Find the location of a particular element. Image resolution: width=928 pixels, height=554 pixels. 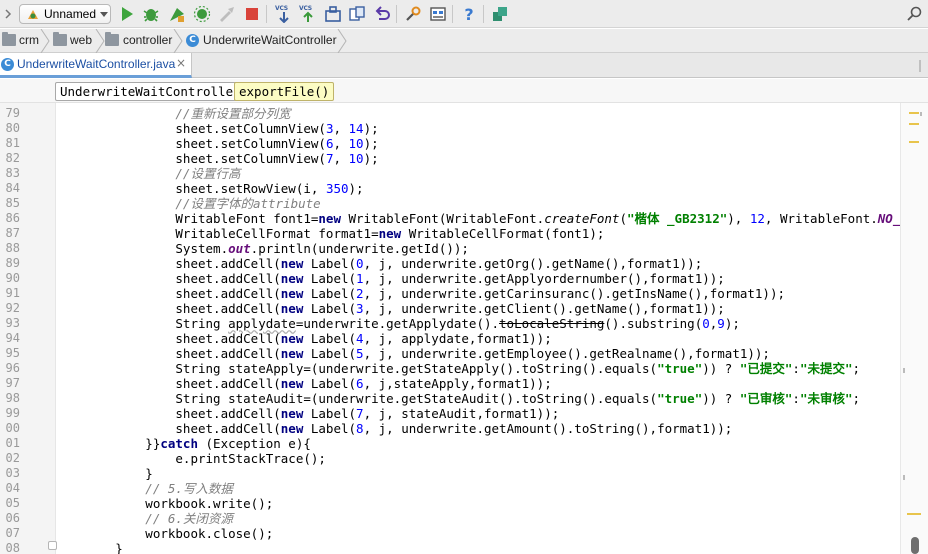

fold-icon is located at coordinates (52, 545).